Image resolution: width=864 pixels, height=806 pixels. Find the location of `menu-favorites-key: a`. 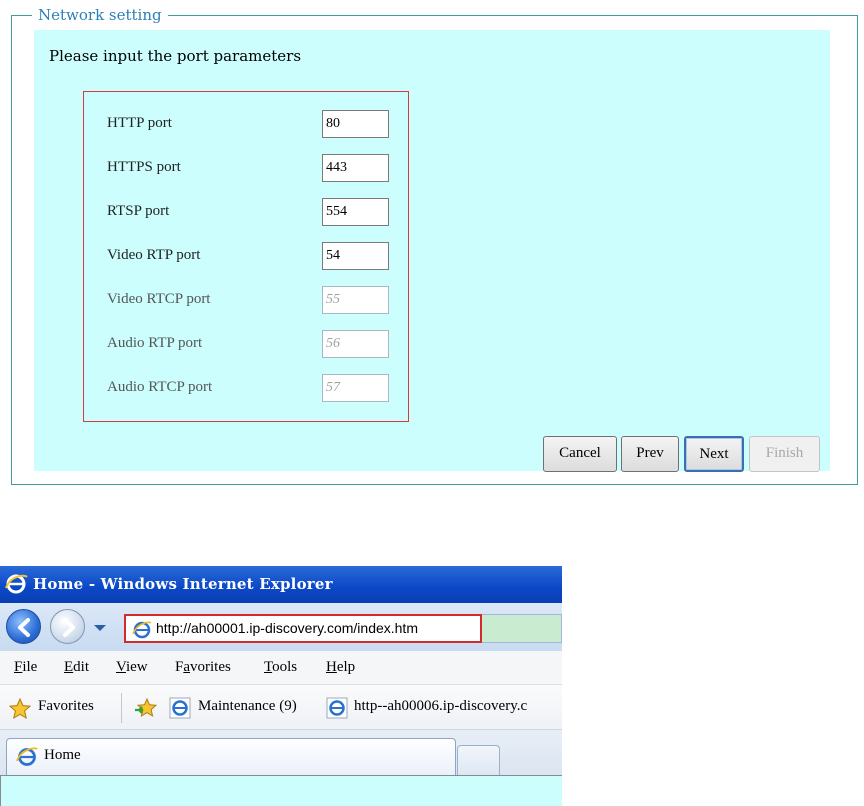

menu-favorites-key: a is located at coordinates (187, 667).